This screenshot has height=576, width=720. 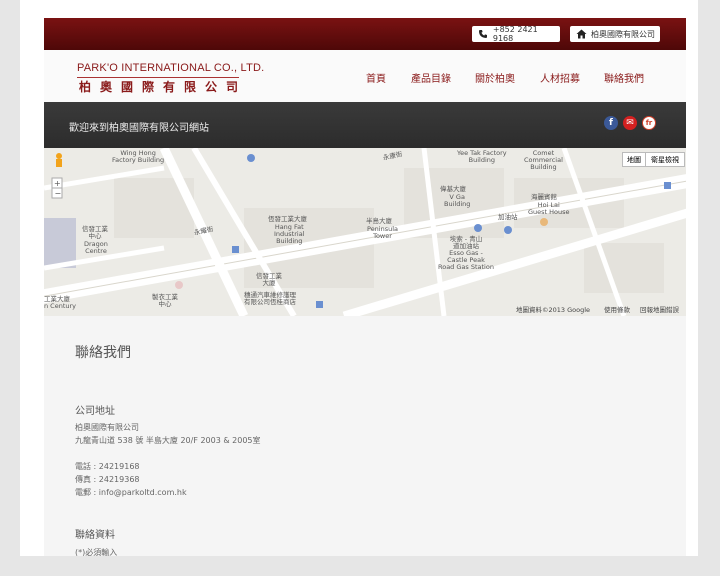 What do you see at coordinates (457, 200) in the screenshot?
I see `map-label-vgo: V Ga Building` at bounding box center [457, 200].